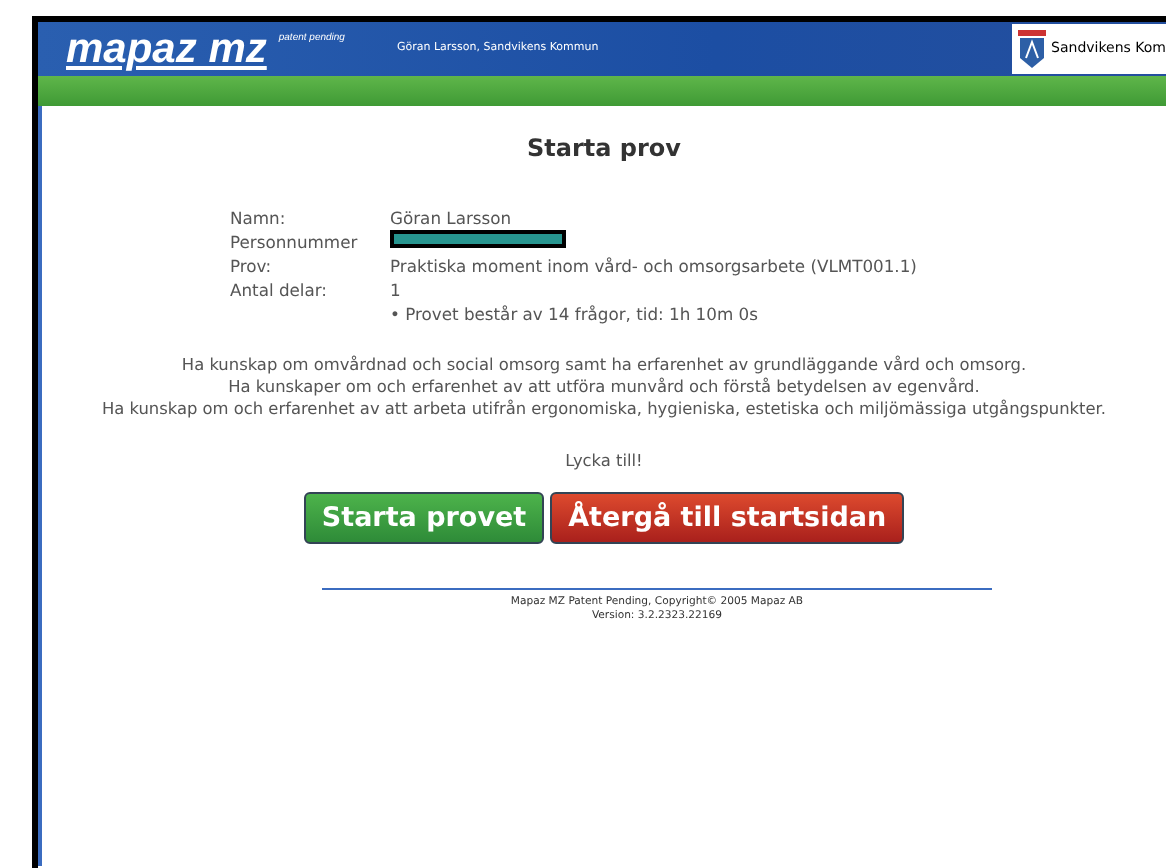 The image size is (1166, 868). I want to click on field-value: Göran Larsson, so click(451, 218).